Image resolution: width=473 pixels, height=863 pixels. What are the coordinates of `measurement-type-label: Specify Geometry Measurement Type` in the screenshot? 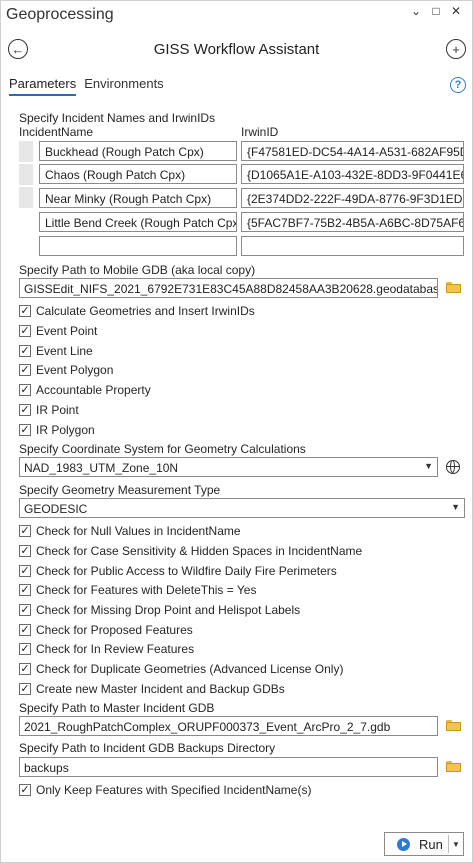 It's located at (120, 490).